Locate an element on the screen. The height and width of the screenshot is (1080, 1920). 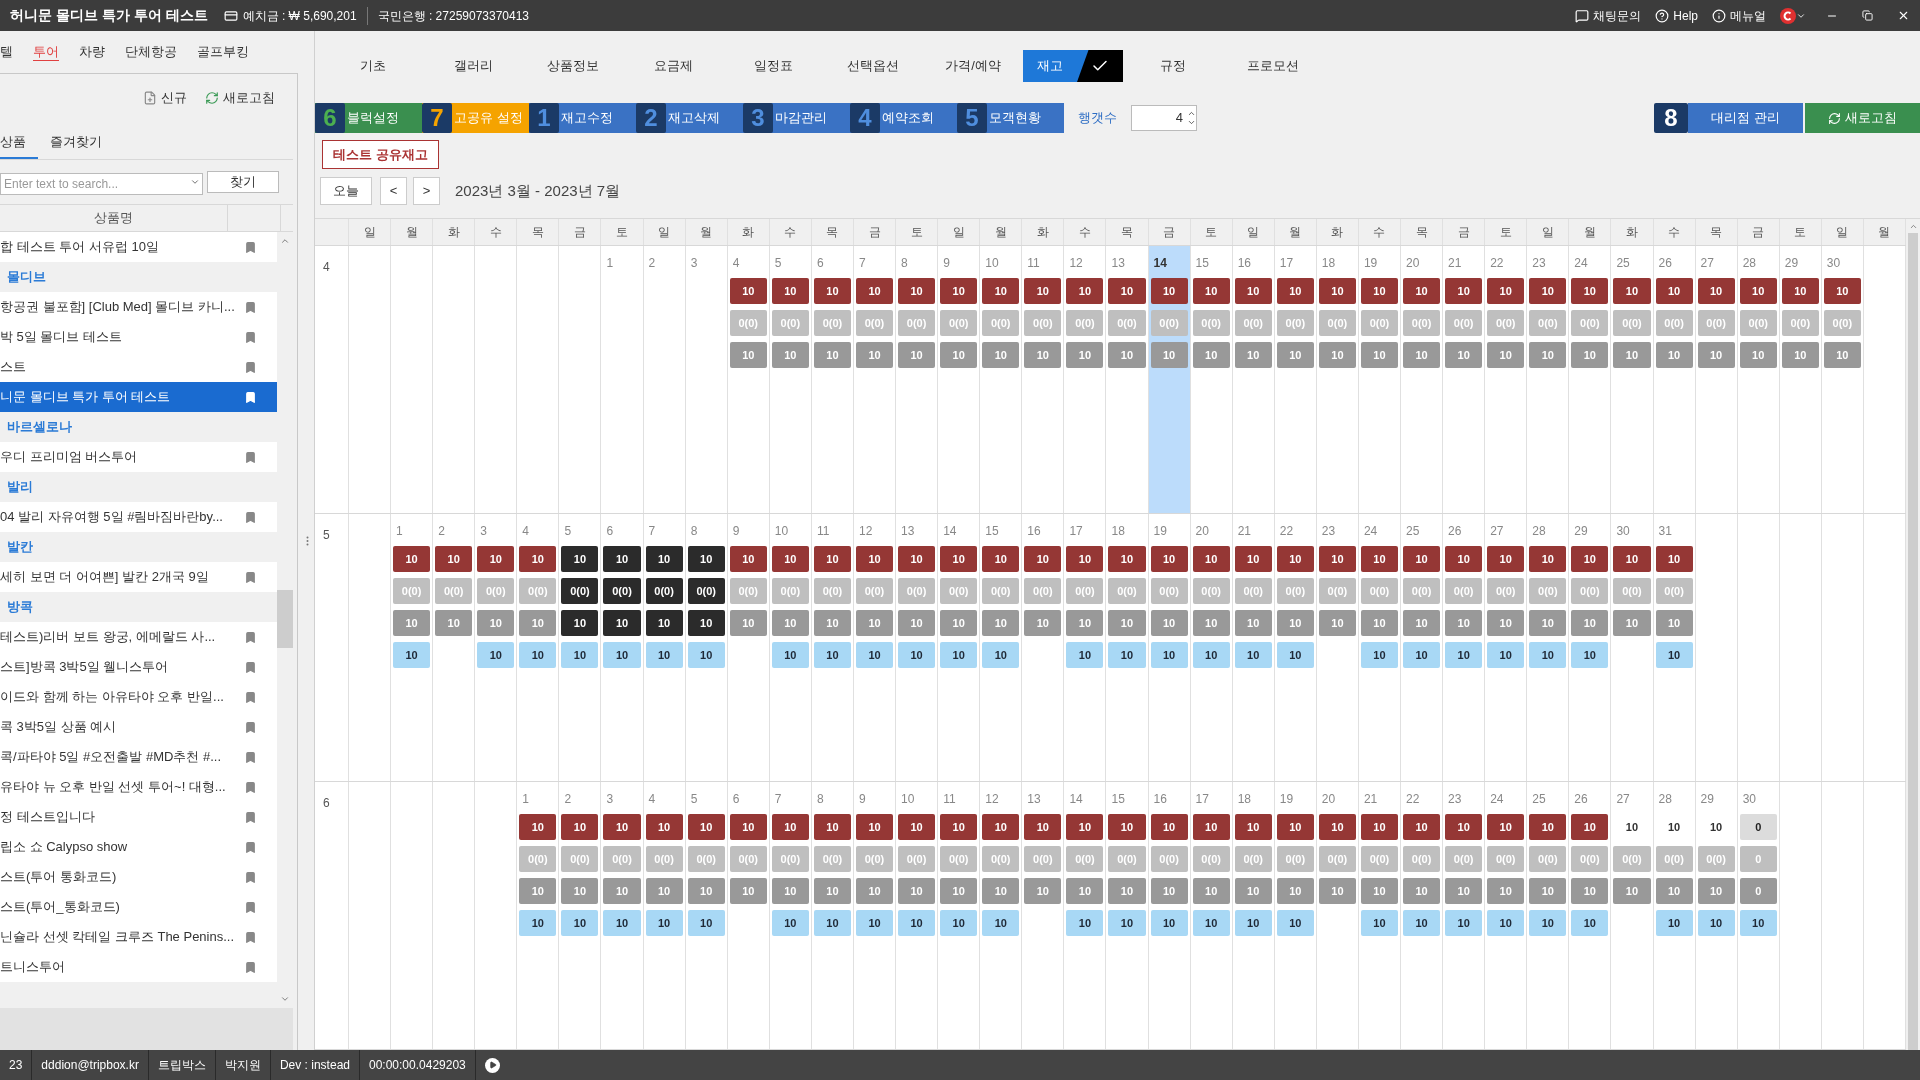
day-cell: 19 10 0(0) 10 is located at coordinates (1379, 379).